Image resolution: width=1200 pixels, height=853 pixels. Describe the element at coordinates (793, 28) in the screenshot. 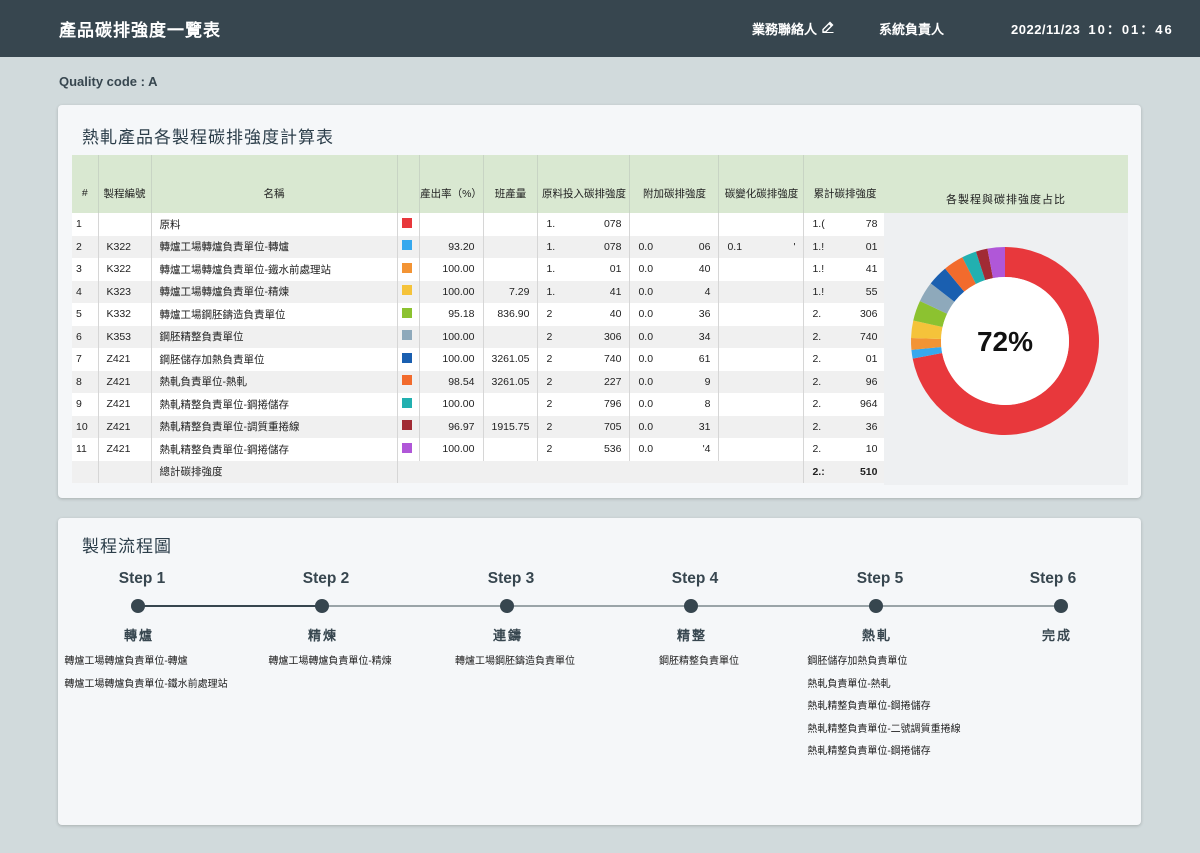

I see `contact-button: 業務聯絡人` at that location.